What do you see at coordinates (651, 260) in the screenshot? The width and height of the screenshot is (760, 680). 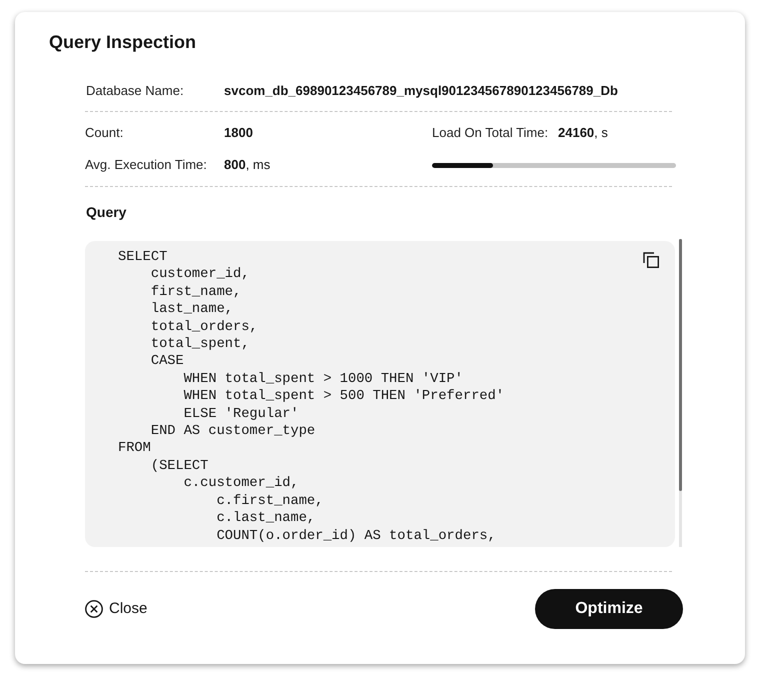 I see `copy-icon` at bounding box center [651, 260].